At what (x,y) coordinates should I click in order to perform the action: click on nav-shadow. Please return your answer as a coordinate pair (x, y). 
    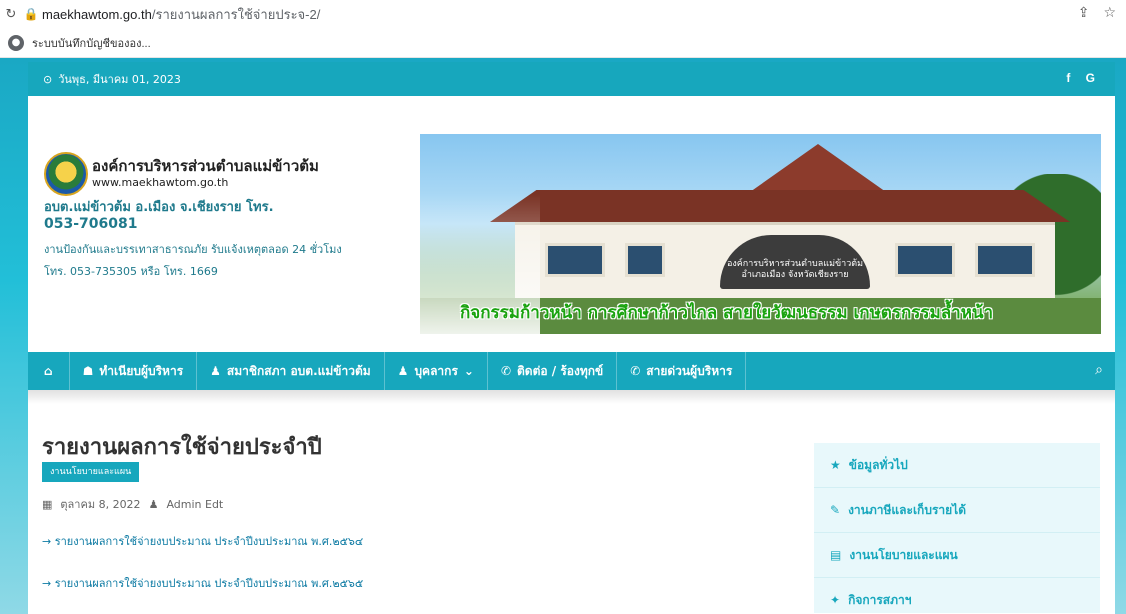
    Looking at the image, I should click on (571, 397).